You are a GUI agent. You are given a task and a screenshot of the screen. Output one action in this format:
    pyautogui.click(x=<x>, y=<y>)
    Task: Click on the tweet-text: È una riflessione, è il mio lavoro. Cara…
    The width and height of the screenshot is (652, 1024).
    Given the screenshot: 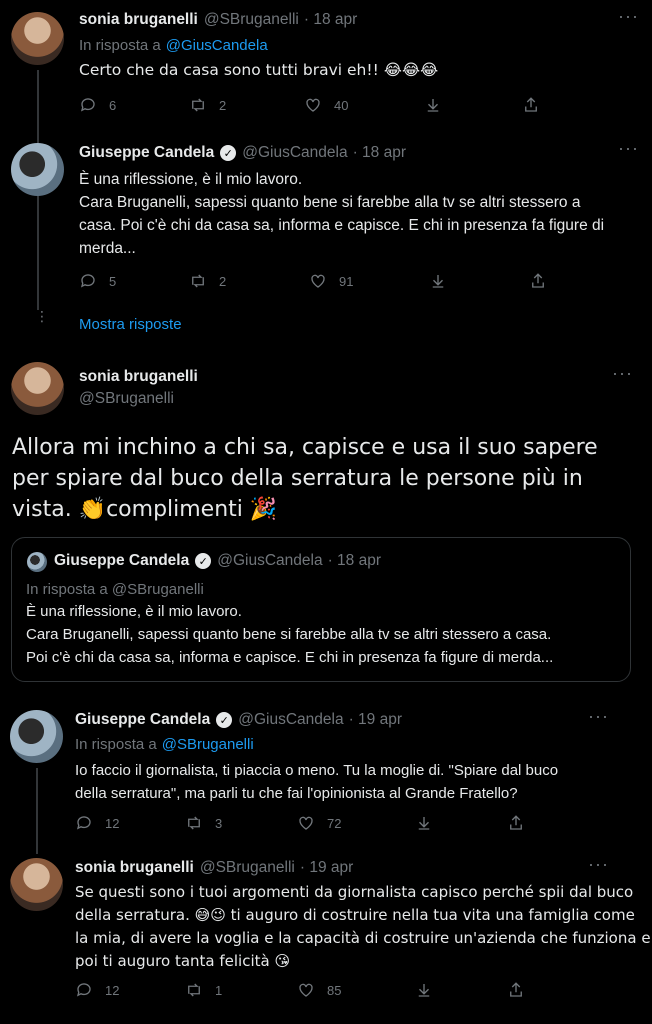 What is the action you would take?
    pyautogui.click(x=341, y=214)
    